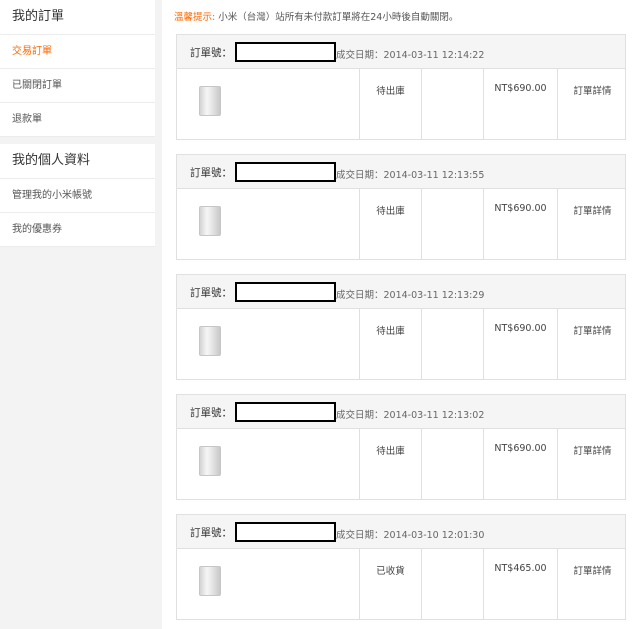 This screenshot has width=640, height=629. I want to click on order-header: 訂單號： 成交日期：2014-03-10 12:01:30, so click(401, 532).